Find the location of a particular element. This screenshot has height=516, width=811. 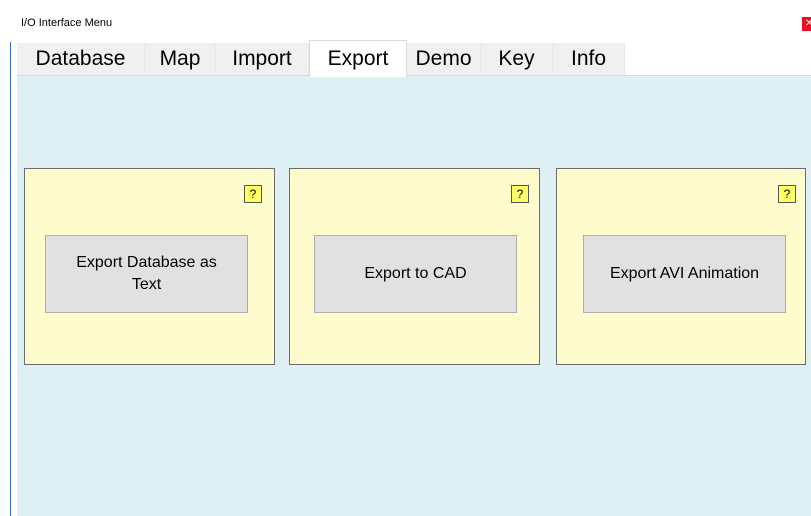

export-to-cad-button: Export to CAD is located at coordinates (415, 274).